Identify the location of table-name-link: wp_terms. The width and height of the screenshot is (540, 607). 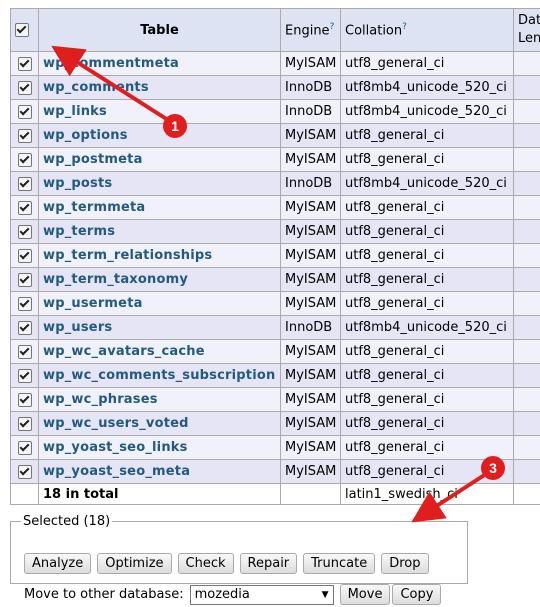
(79, 231).